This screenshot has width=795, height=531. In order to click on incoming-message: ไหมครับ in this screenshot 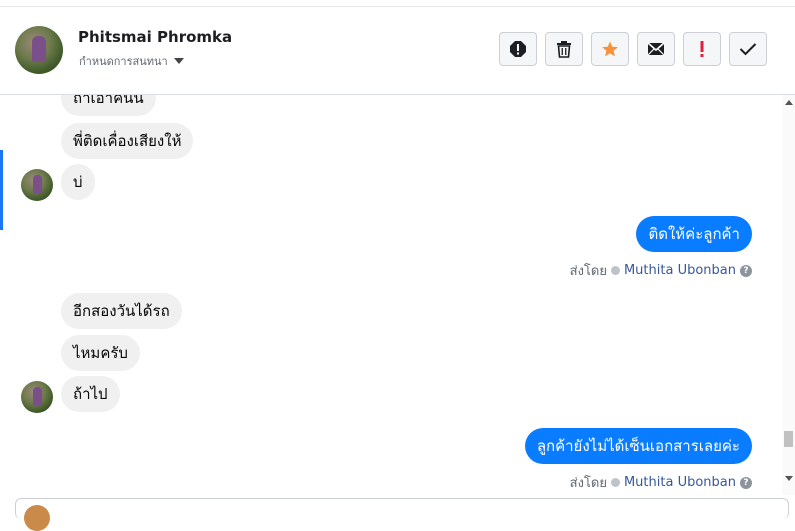, I will do `click(100, 353)`.